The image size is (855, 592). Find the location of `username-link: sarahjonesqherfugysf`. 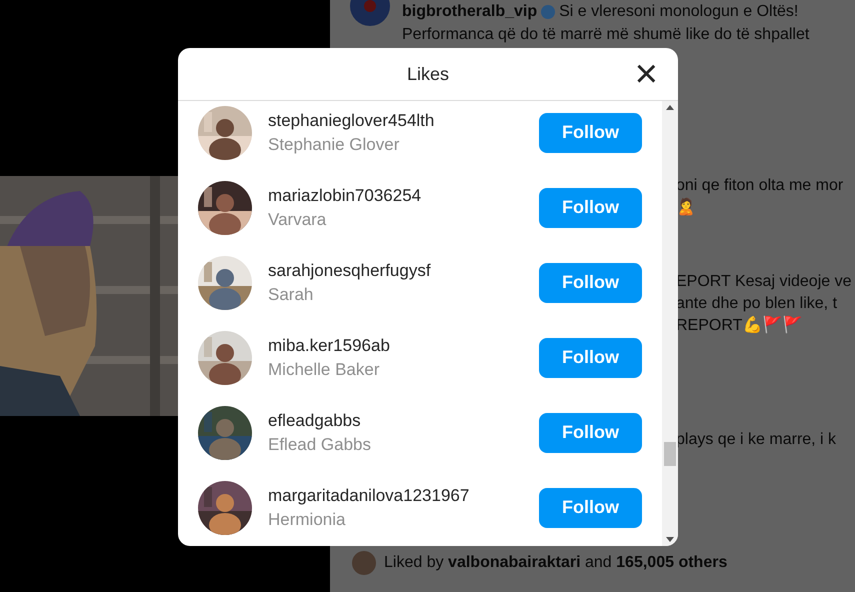

username-link: sarahjonesqherfugysf is located at coordinates (395, 270).